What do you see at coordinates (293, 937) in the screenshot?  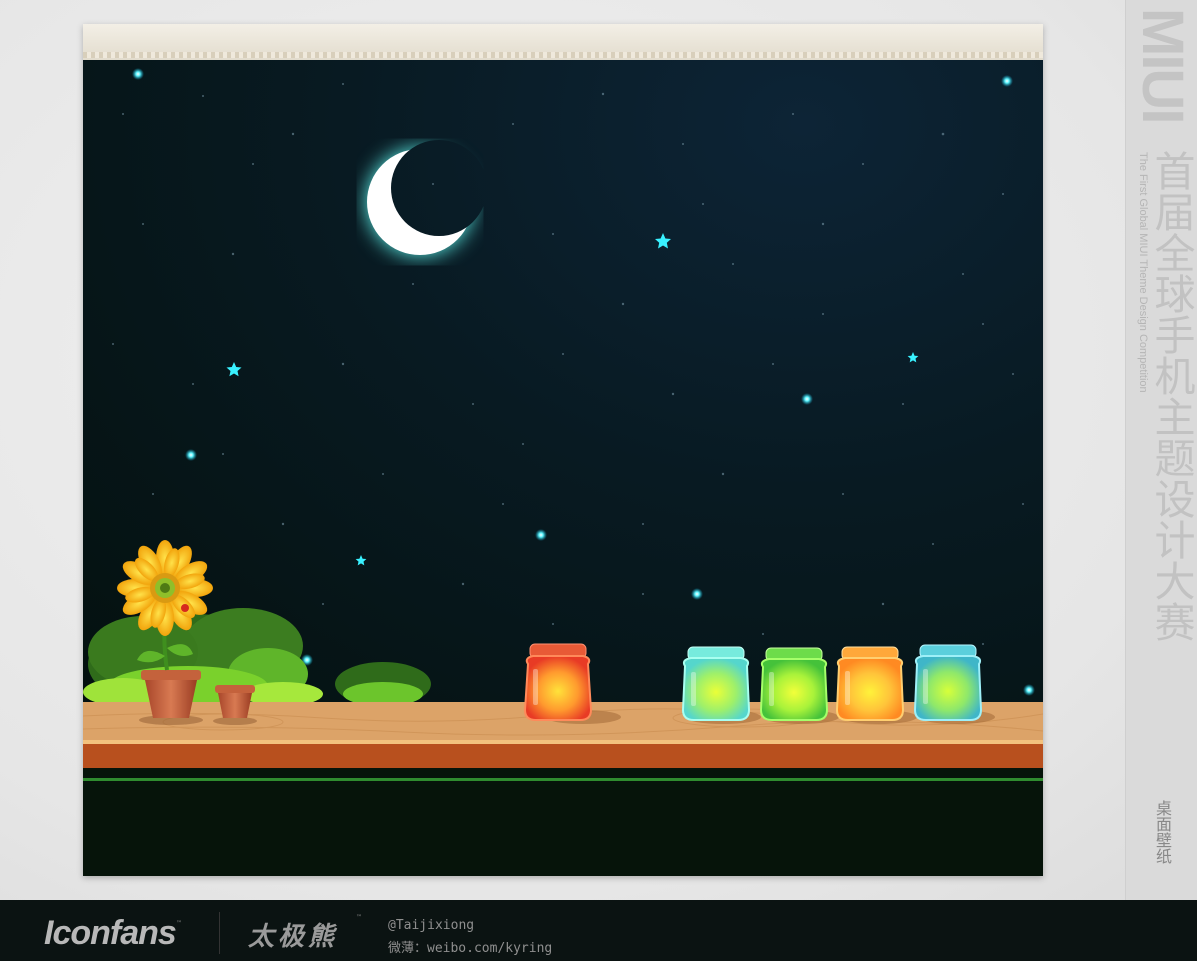 I see `brand-logo: 太极熊` at bounding box center [293, 937].